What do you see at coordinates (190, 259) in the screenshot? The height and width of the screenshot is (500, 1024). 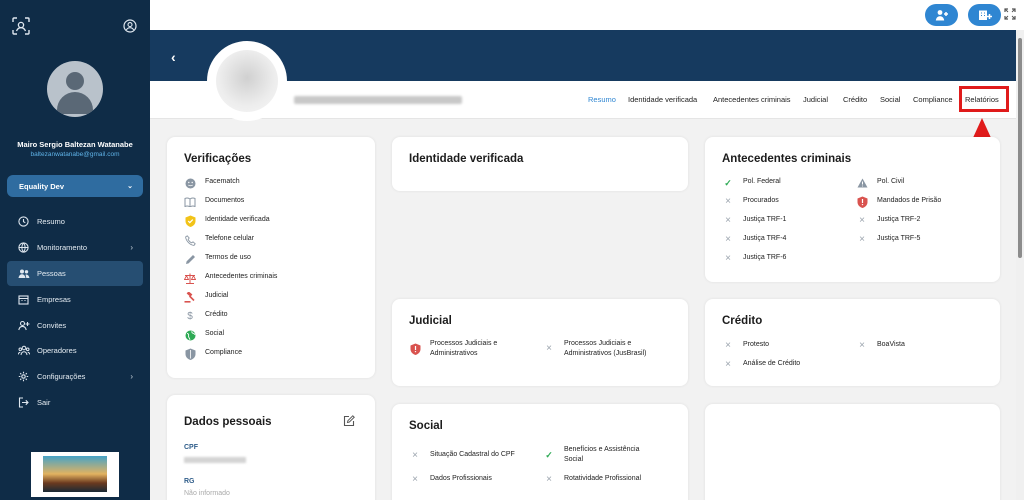 I see `pen-icon` at bounding box center [190, 259].